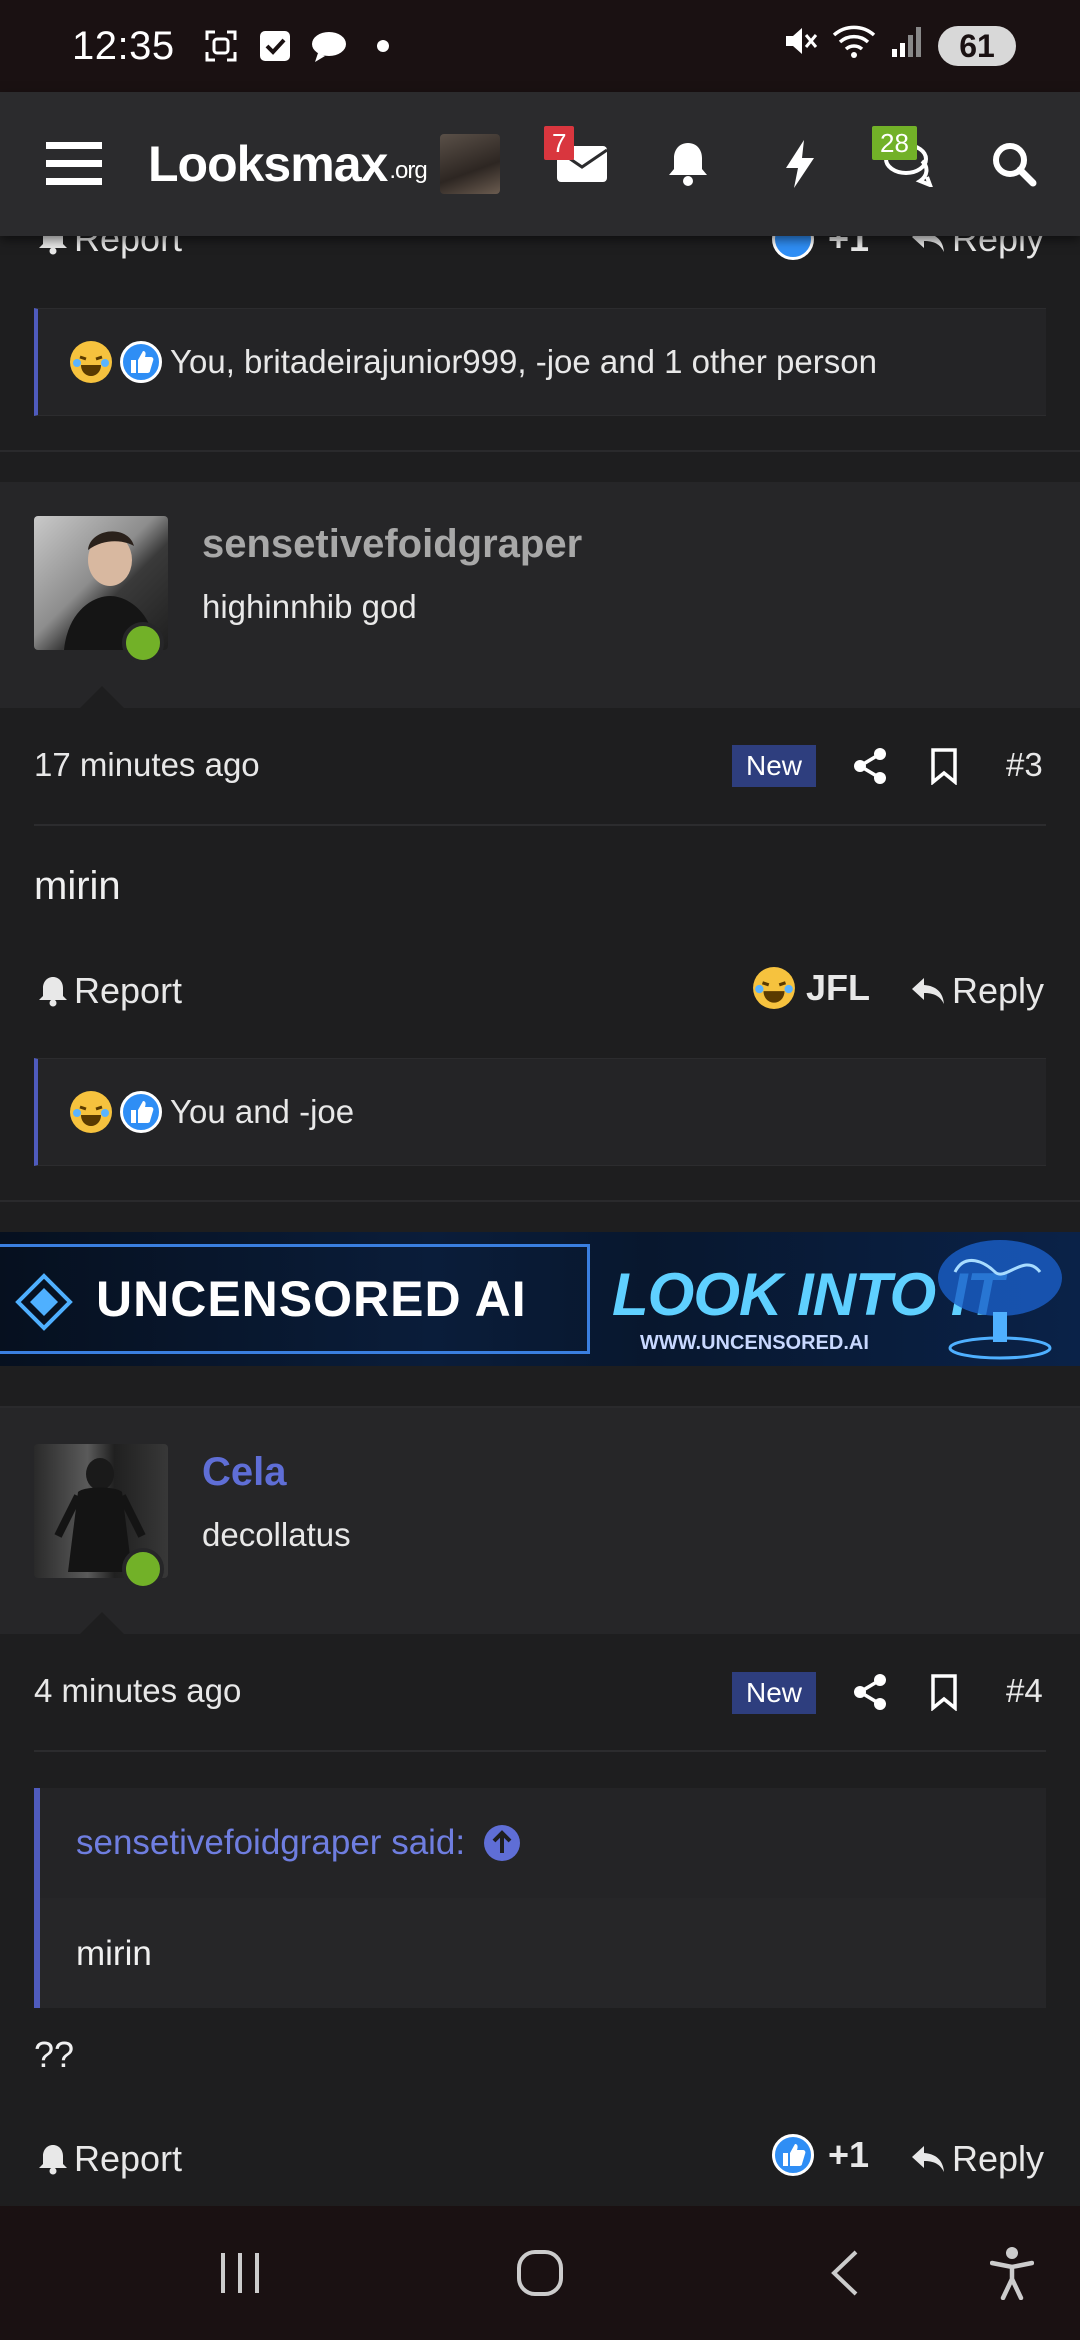 The height and width of the screenshot is (2340, 1080). I want to click on system-navigation-bar, so click(540, 2273).